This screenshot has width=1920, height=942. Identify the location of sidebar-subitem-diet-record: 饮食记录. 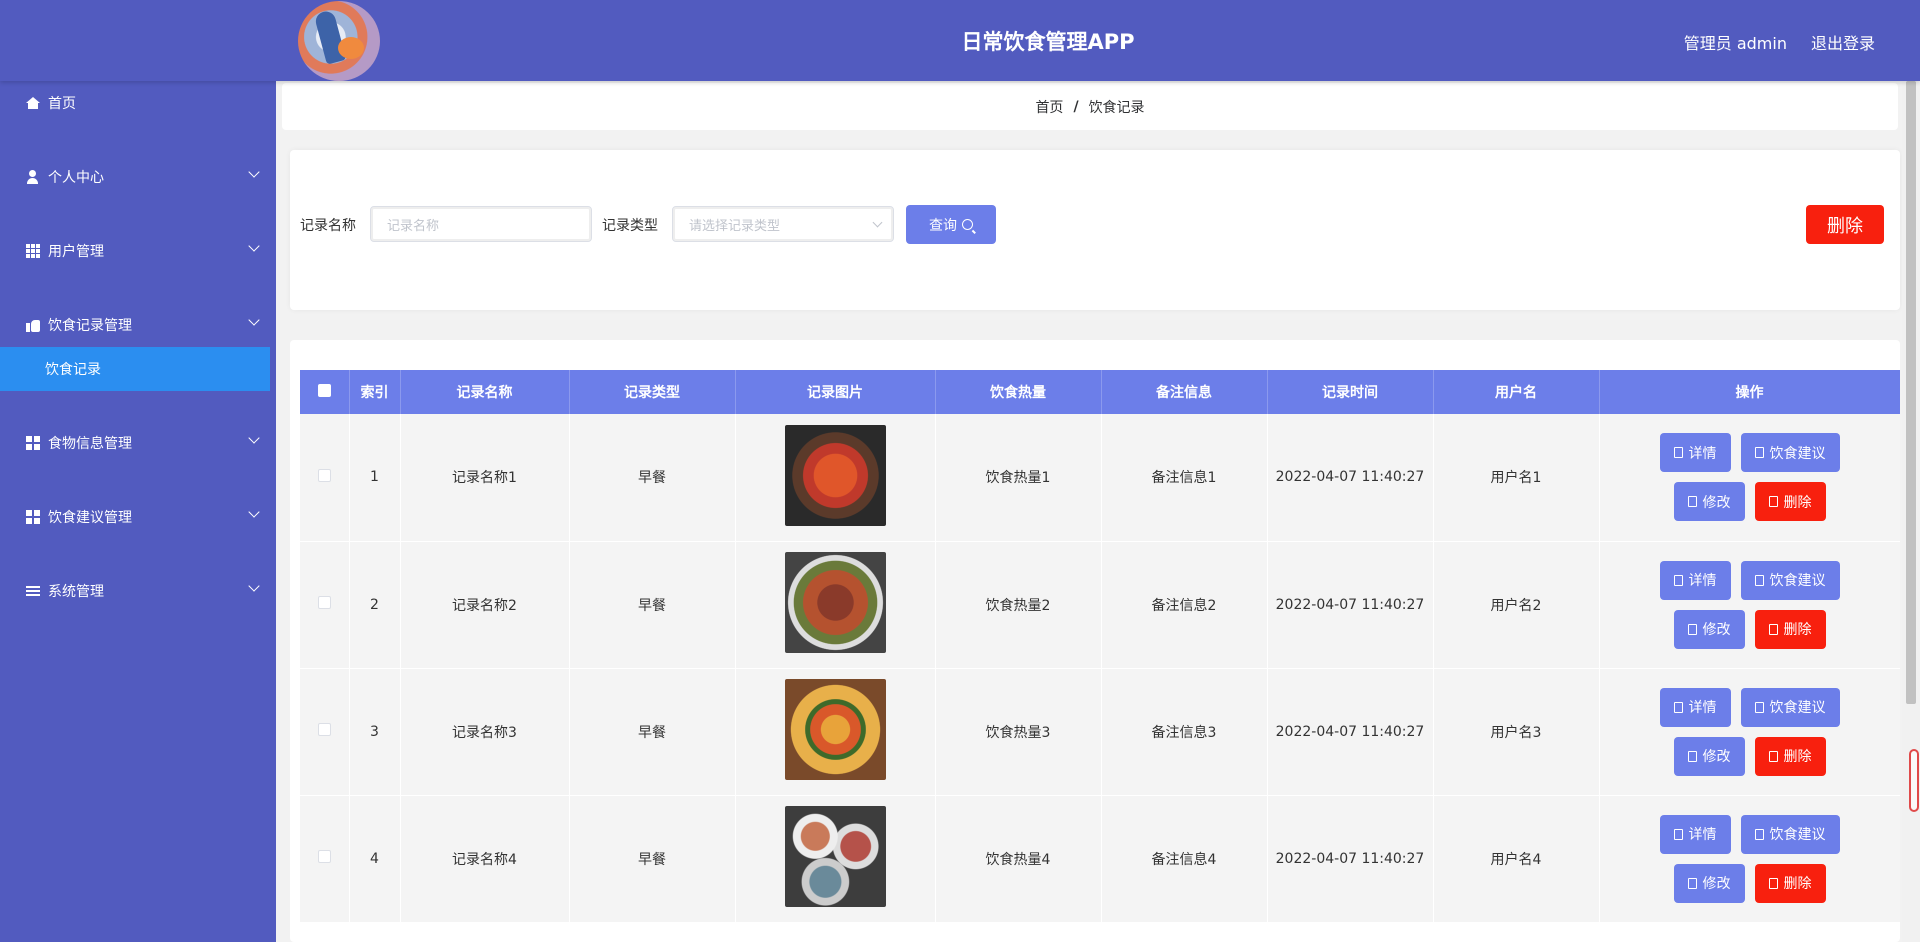
(135, 369).